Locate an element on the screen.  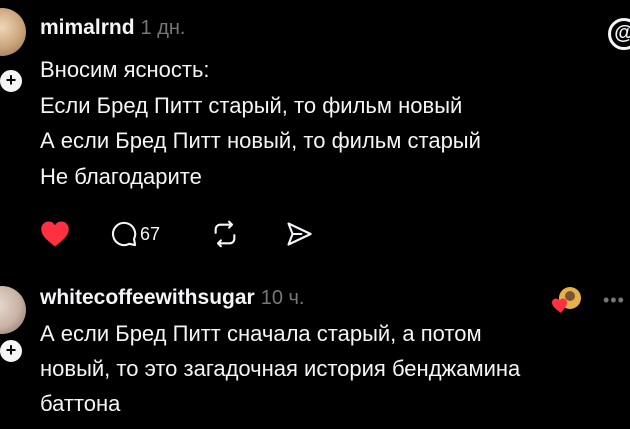
share-icon is located at coordinates (299, 234).